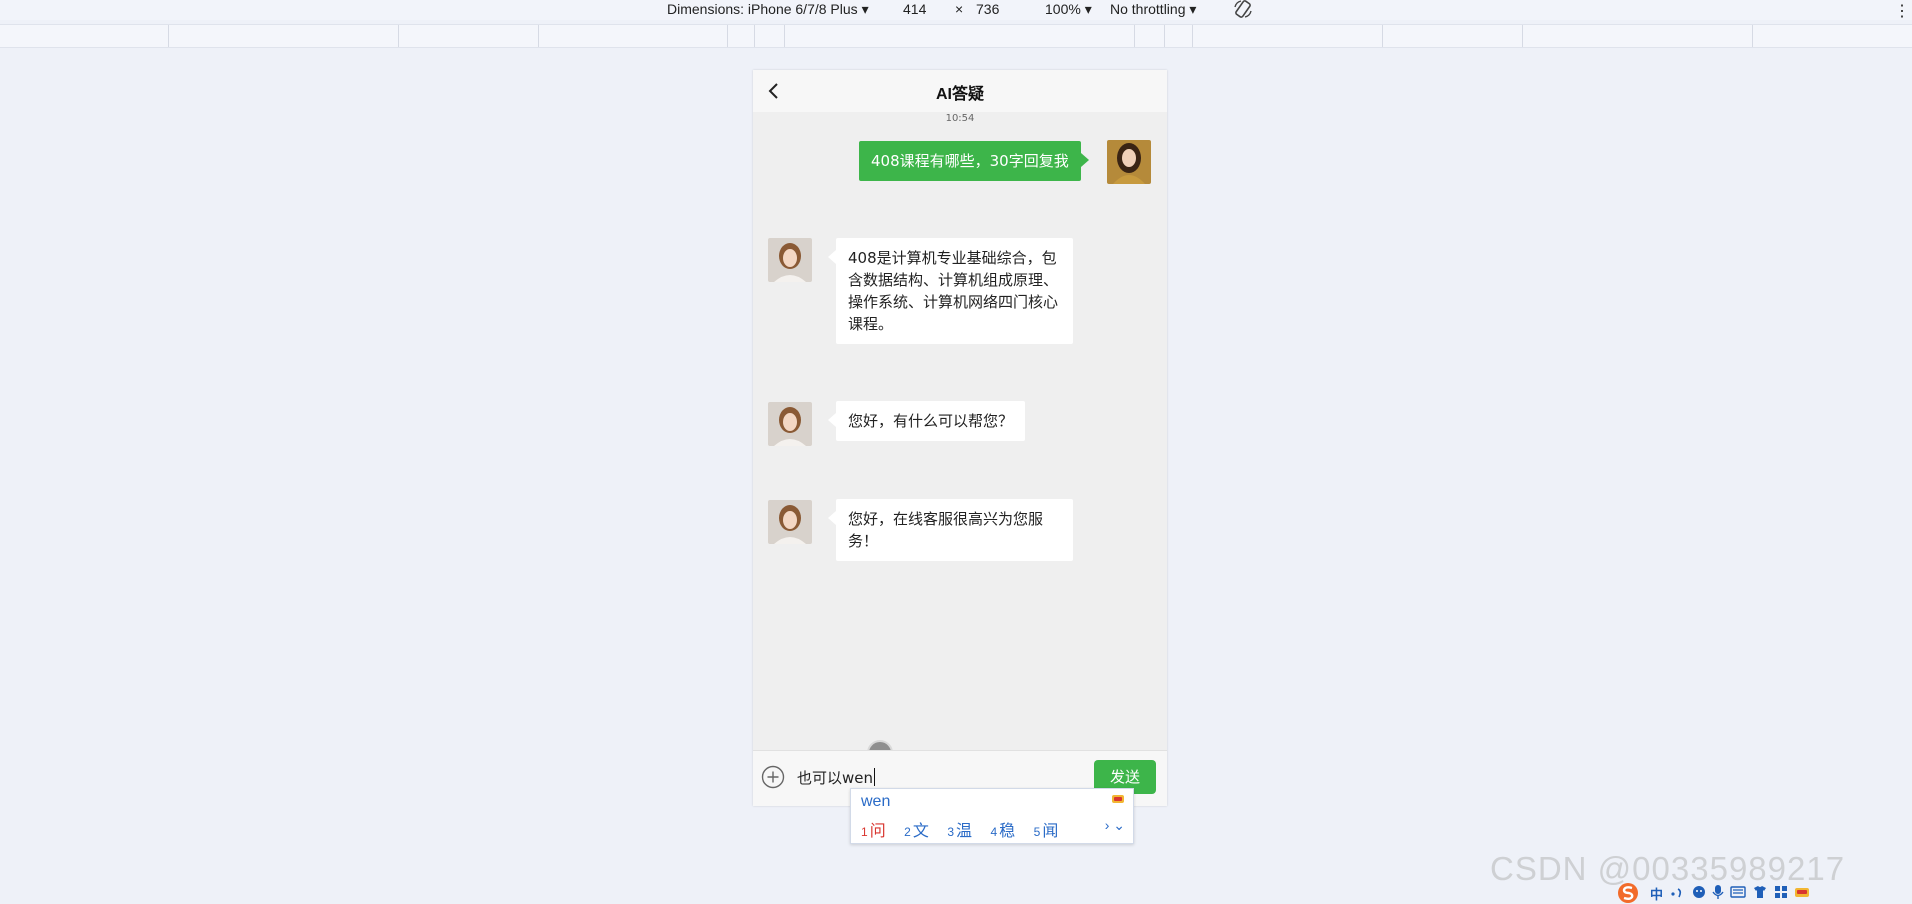  I want to click on zoom-select: 100% ▾, so click(1068, 9).